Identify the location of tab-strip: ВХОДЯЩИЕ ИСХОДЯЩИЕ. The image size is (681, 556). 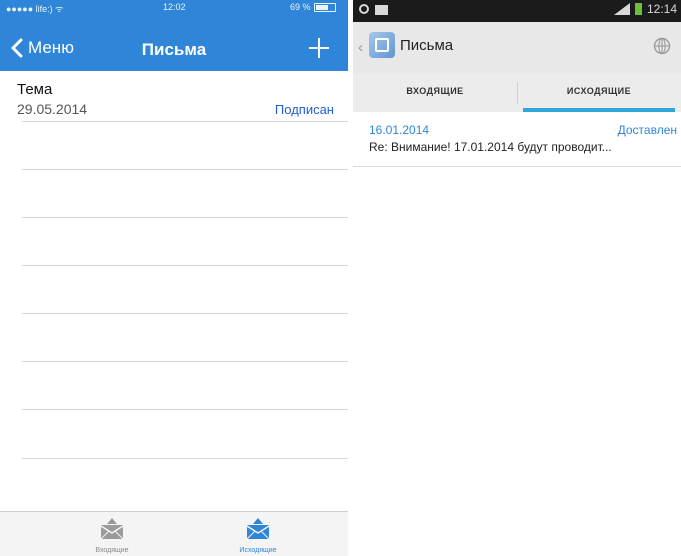
(517, 93).